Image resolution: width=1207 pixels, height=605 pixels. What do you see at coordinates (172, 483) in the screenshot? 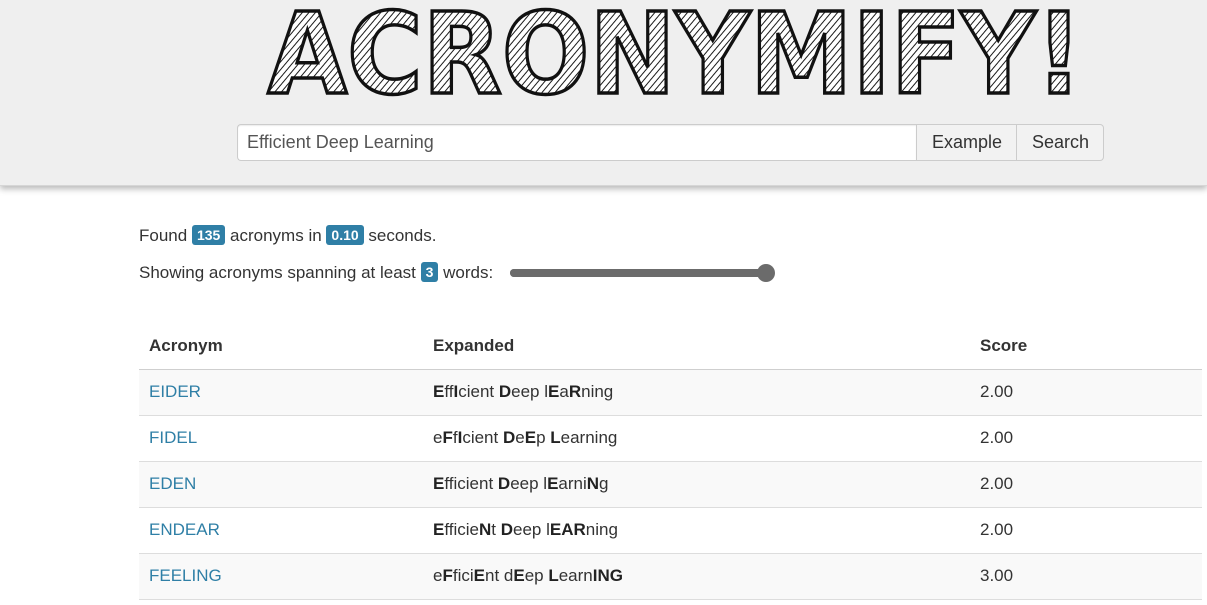
I see `acronym-link: EDEN` at bounding box center [172, 483].